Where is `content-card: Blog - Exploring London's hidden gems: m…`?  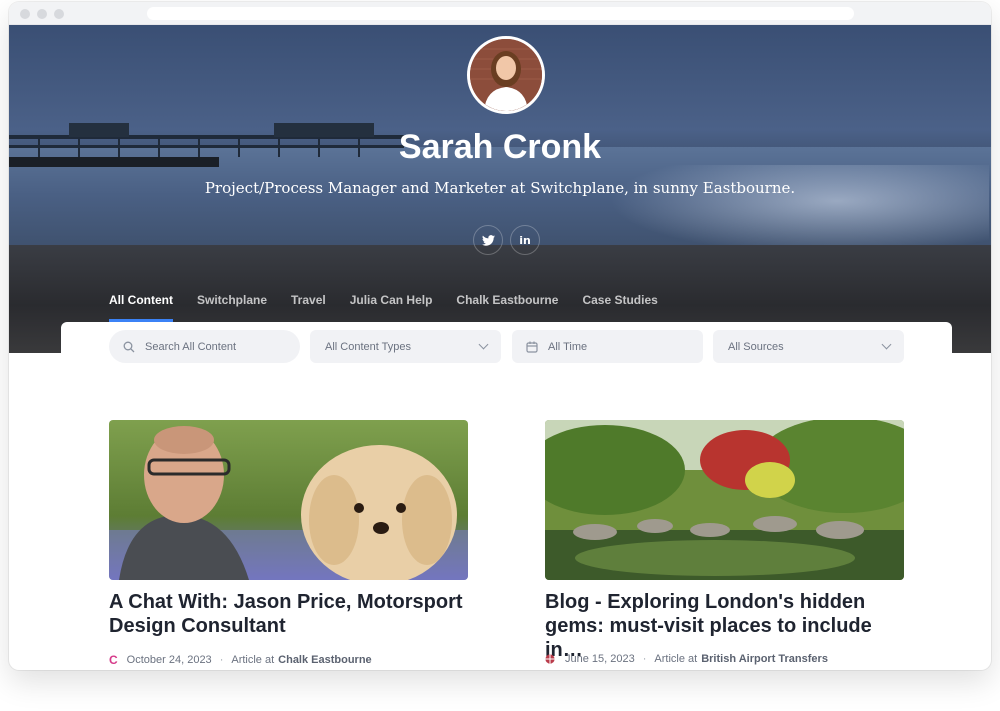
content-card: Blog - Exploring London's hidden gems: m… is located at coordinates (724, 542).